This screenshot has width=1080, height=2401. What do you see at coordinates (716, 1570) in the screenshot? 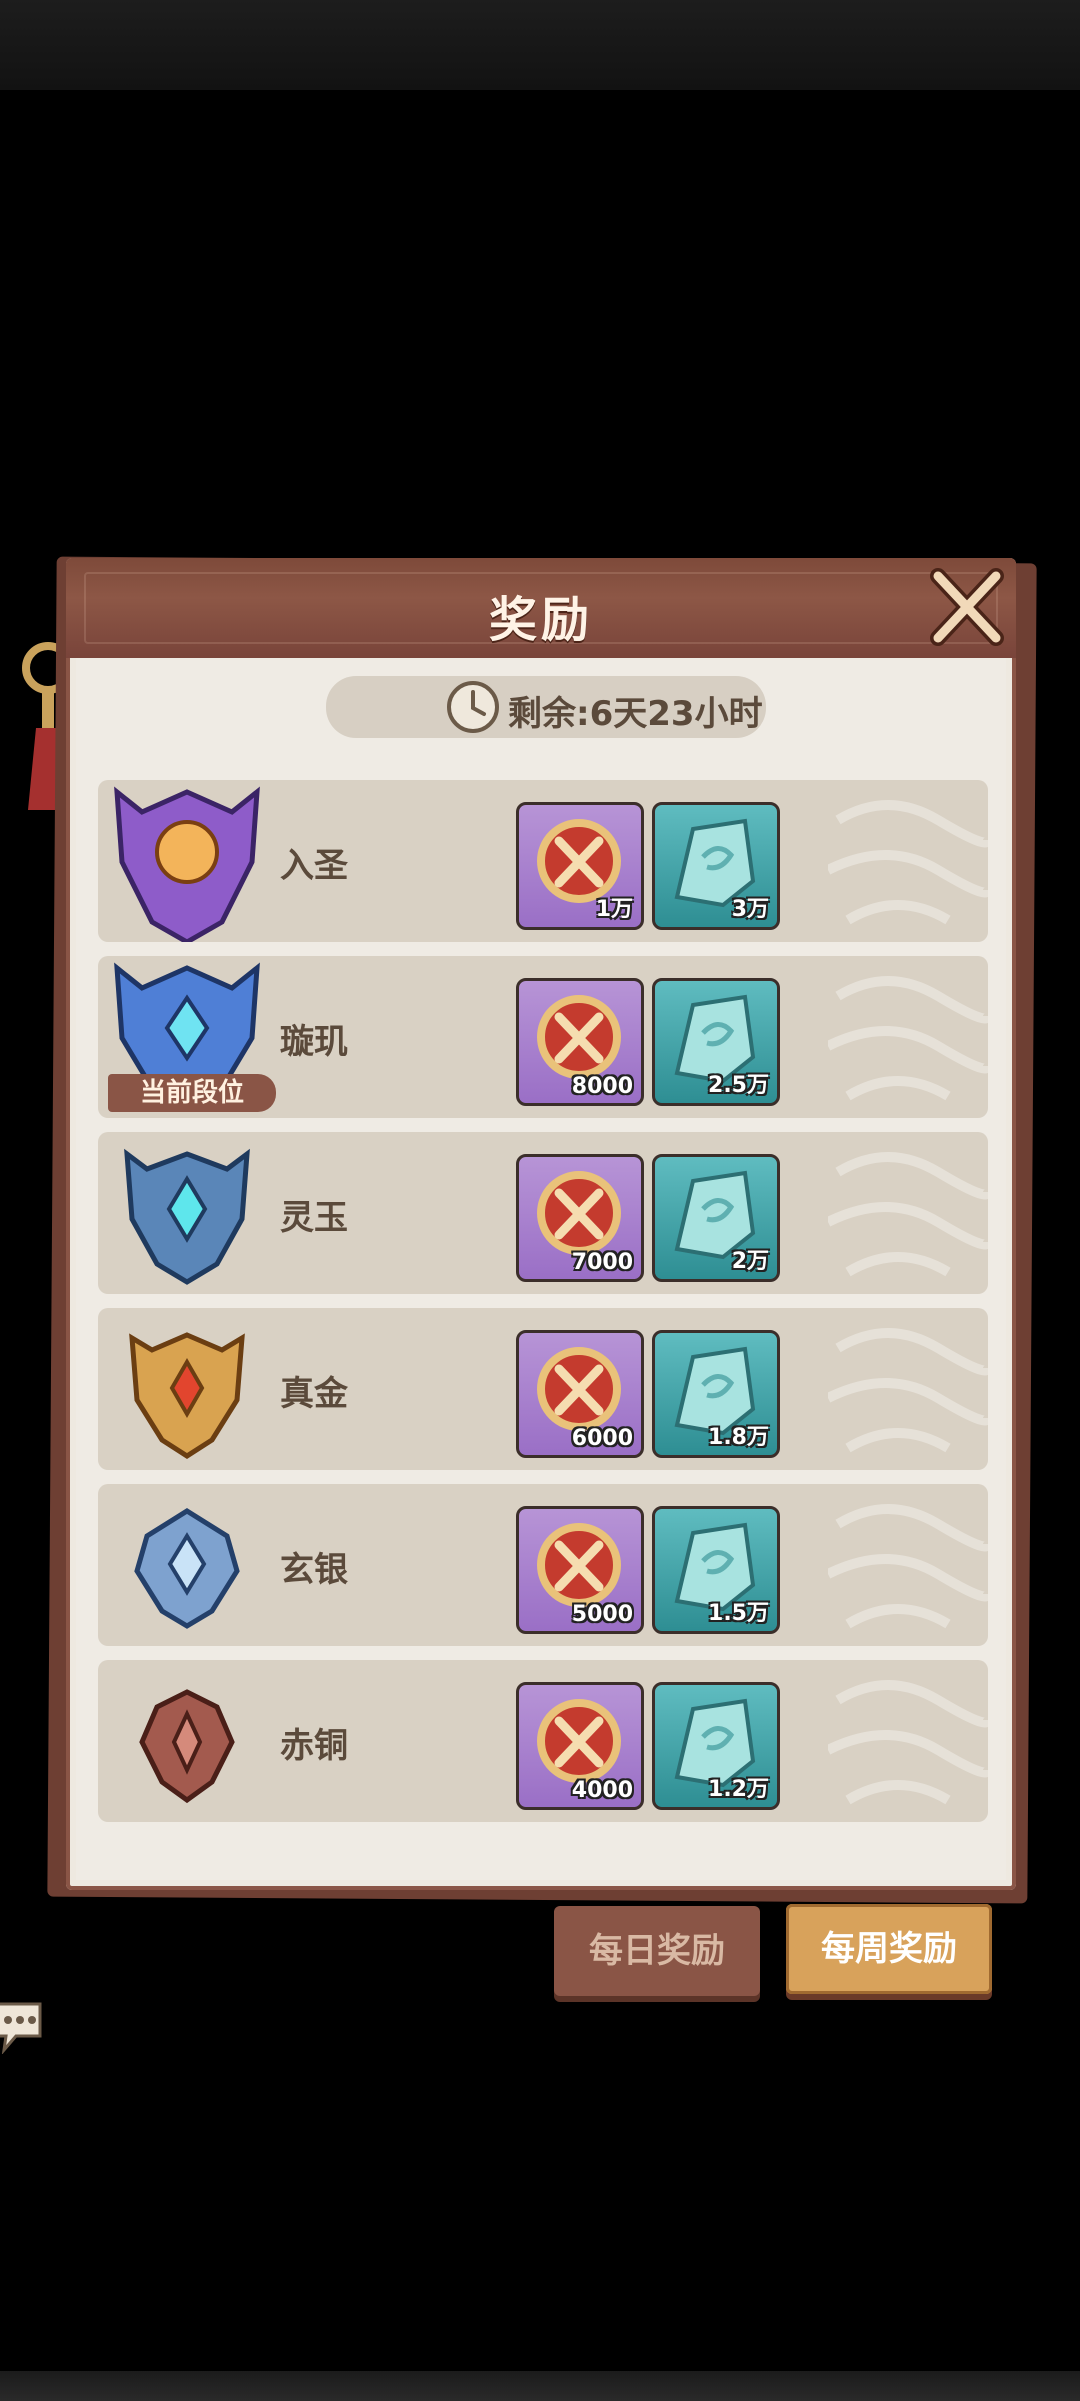
I see `reward-item-jade: 1.5万` at bounding box center [716, 1570].